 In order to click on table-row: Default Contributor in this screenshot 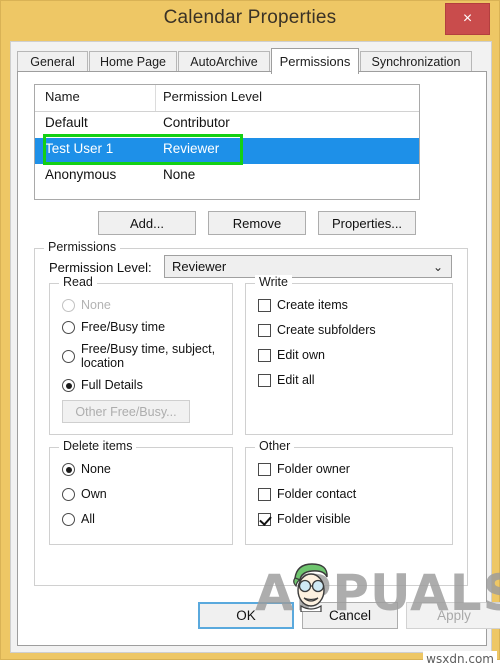, I will do `click(227, 125)`.